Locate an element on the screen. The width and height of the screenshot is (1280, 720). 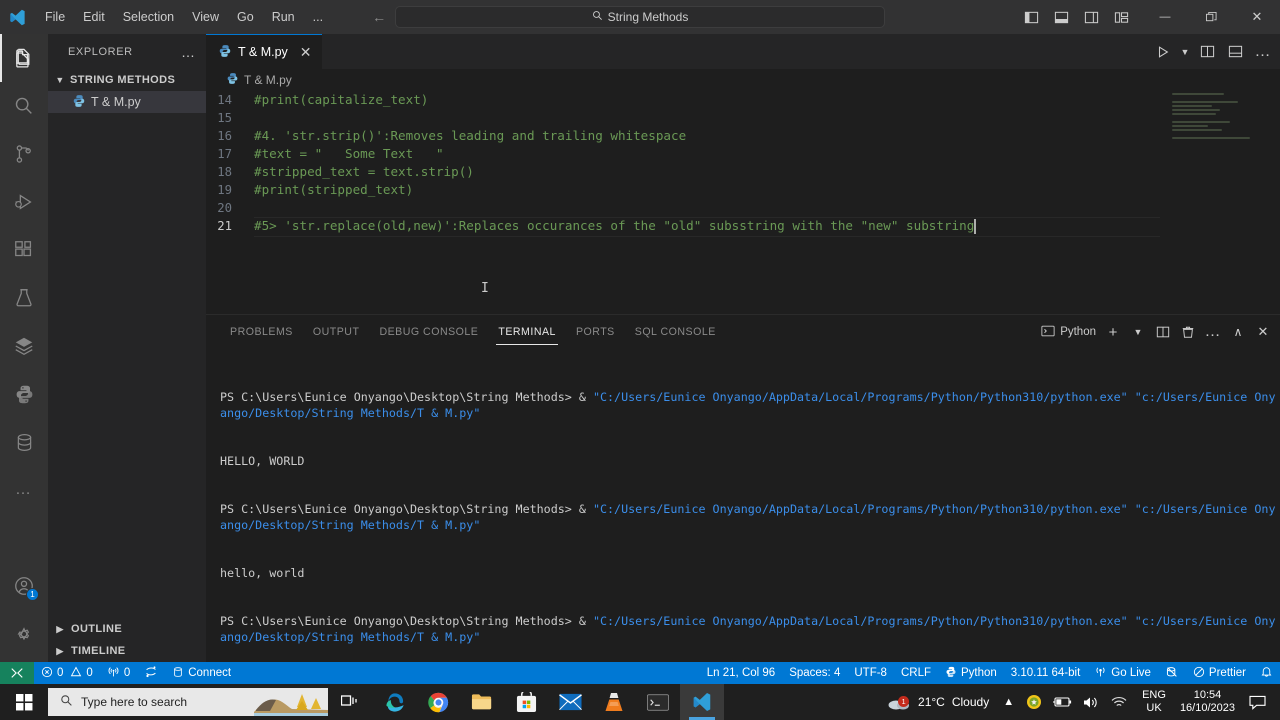
sidebar-item-database is located at coordinates (24, 442).